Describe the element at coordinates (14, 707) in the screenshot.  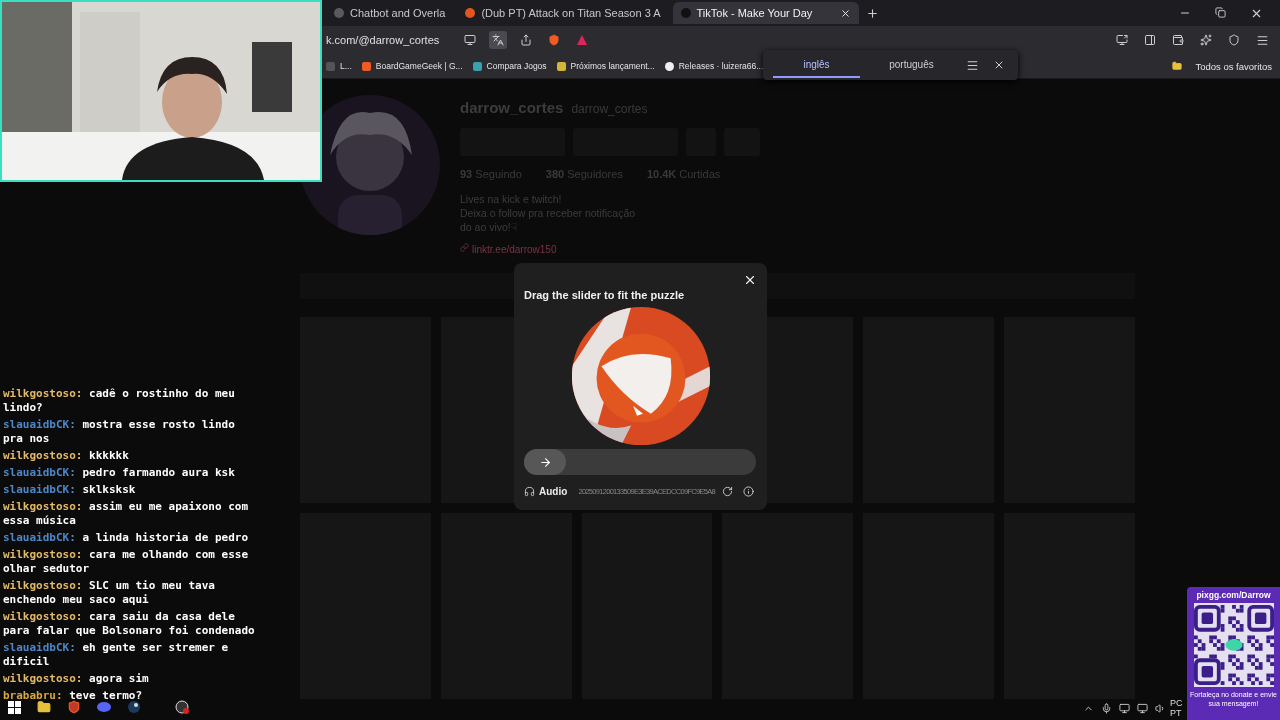
I see `windows-icon` at that location.